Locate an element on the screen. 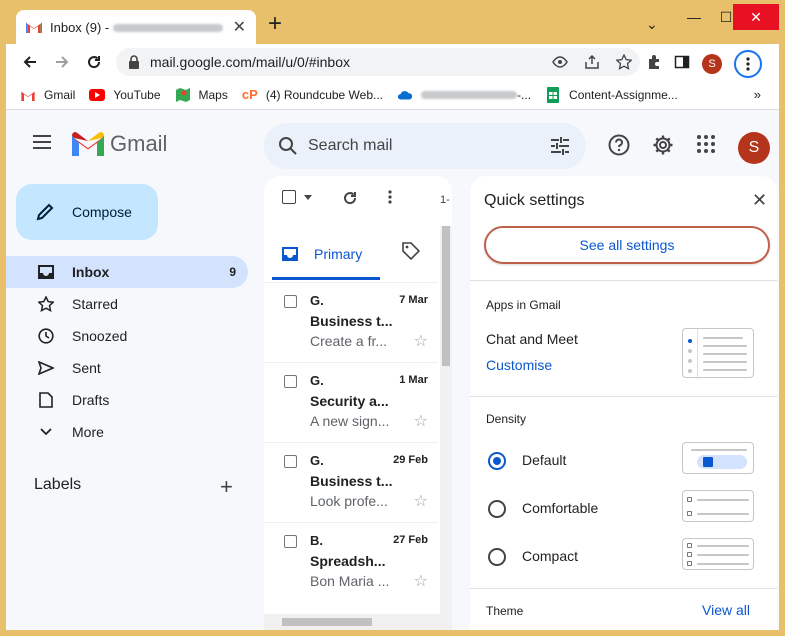 The width and height of the screenshot is (785, 636). refresh-icon is located at coordinates (350, 198).